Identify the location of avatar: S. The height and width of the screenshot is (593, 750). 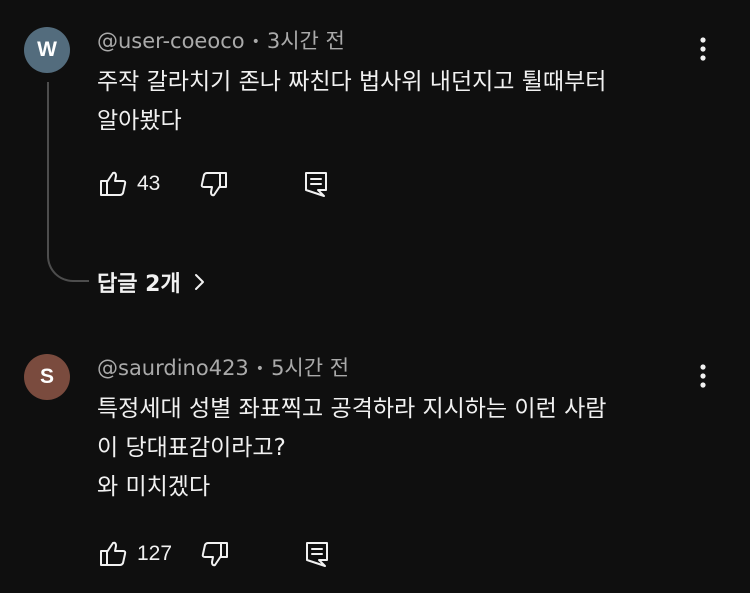
(47, 377).